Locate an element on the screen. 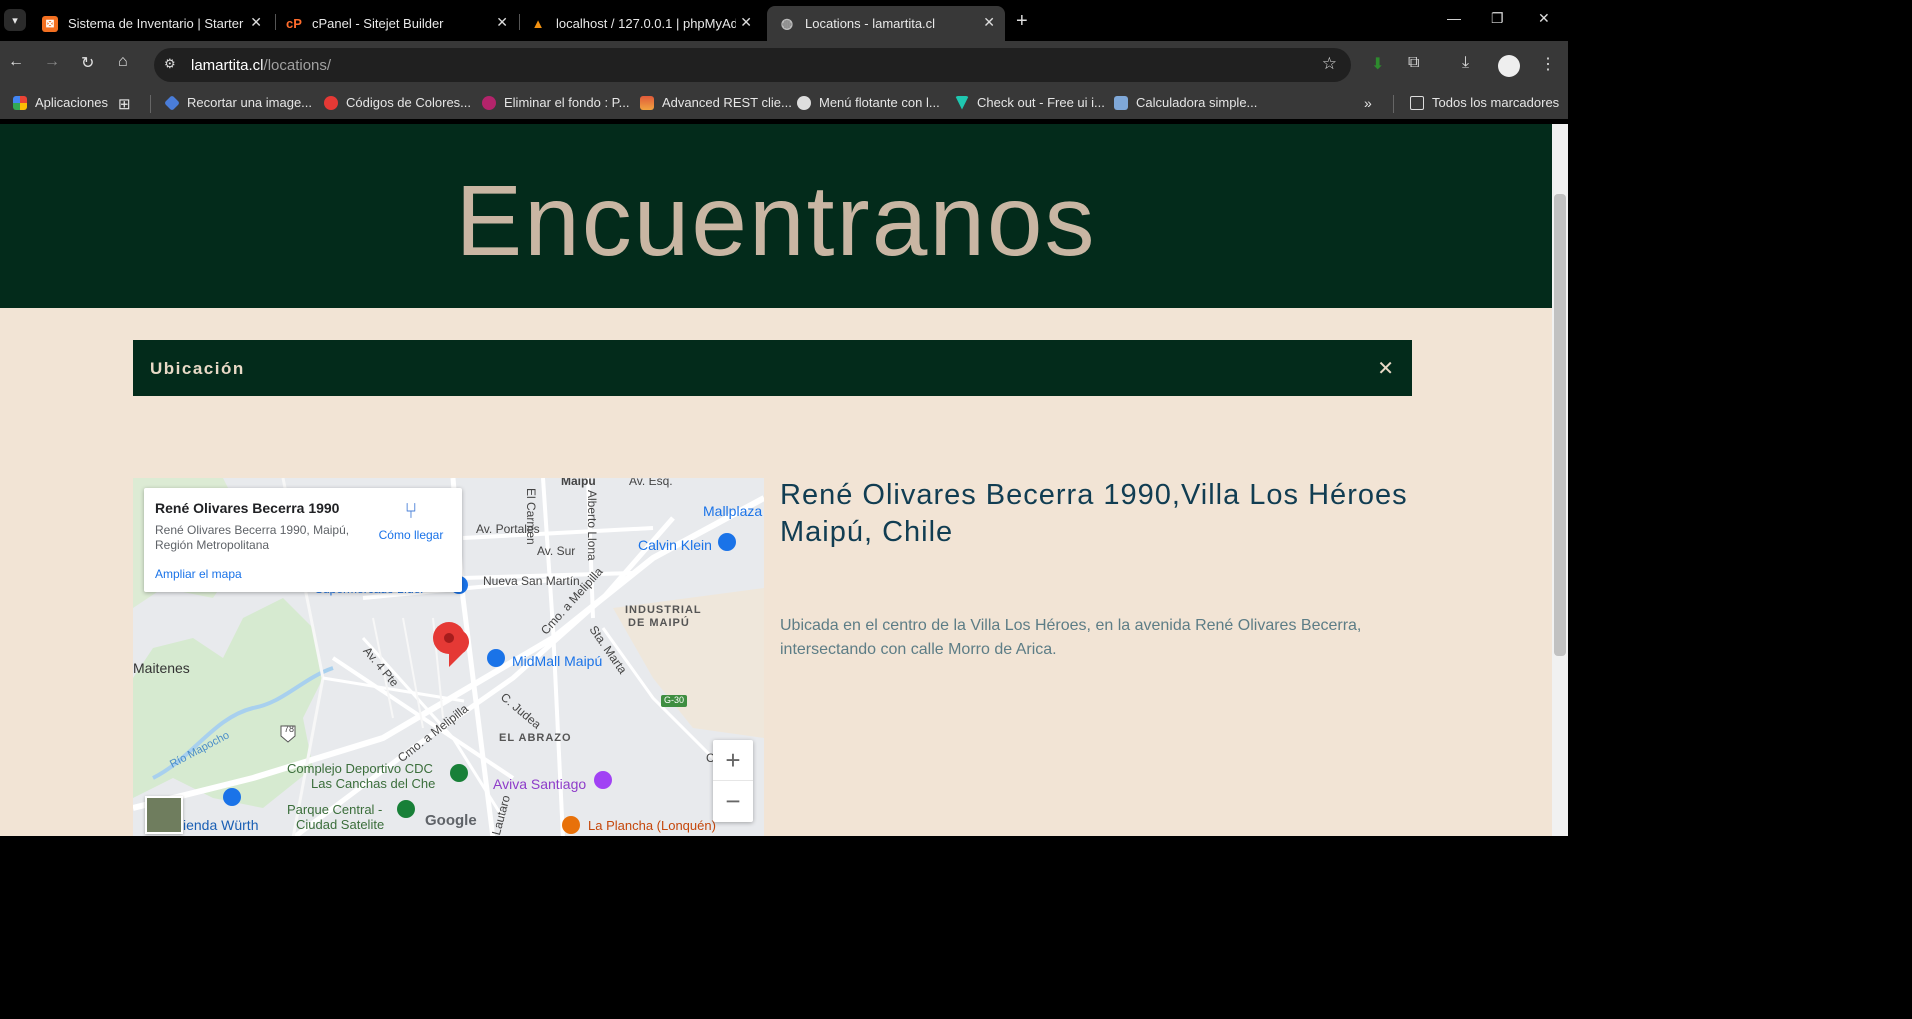 The width and height of the screenshot is (1912, 1019). diamond-icon is located at coordinates (172, 102).